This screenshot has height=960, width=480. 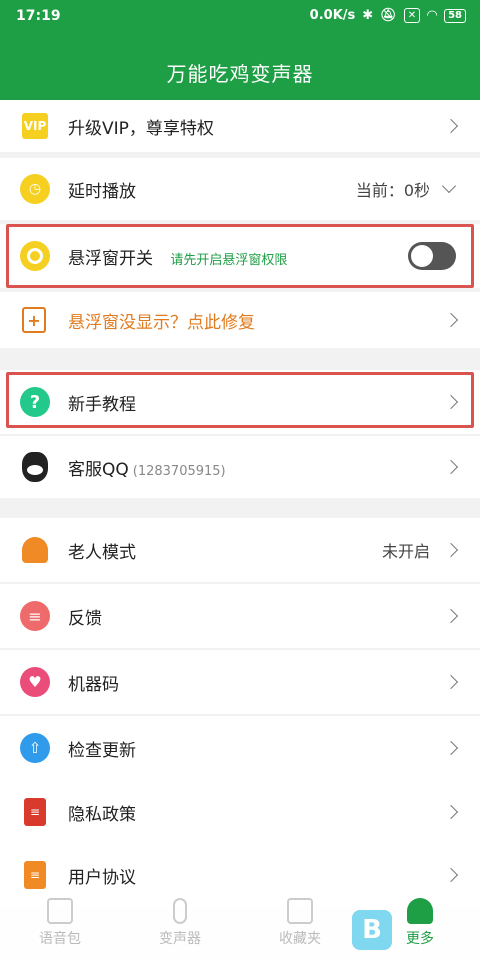 What do you see at coordinates (34, 320) in the screenshot?
I see `repair-kit-icon: +` at bounding box center [34, 320].